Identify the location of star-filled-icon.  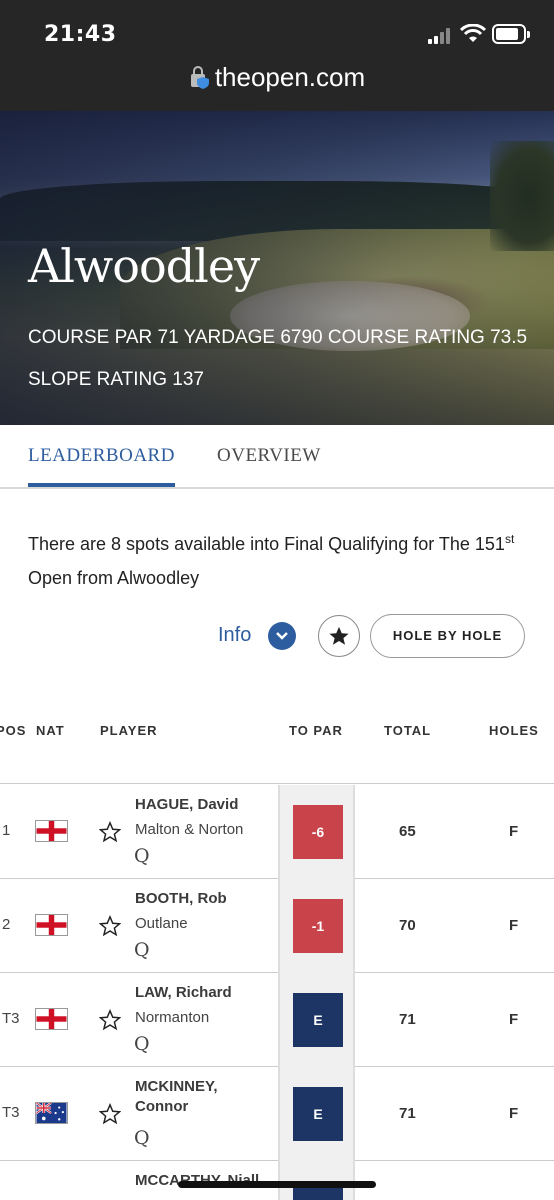
(339, 635).